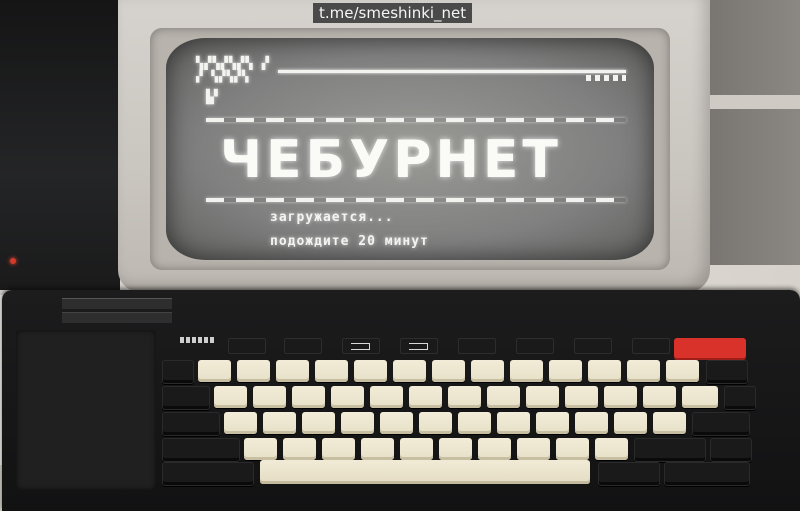 The height and width of the screenshot is (511, 800). What do you see at coordinates (416, 200) in the screenshot?
I see `dashed-separator-bottom` at bounding box center [416, 200].